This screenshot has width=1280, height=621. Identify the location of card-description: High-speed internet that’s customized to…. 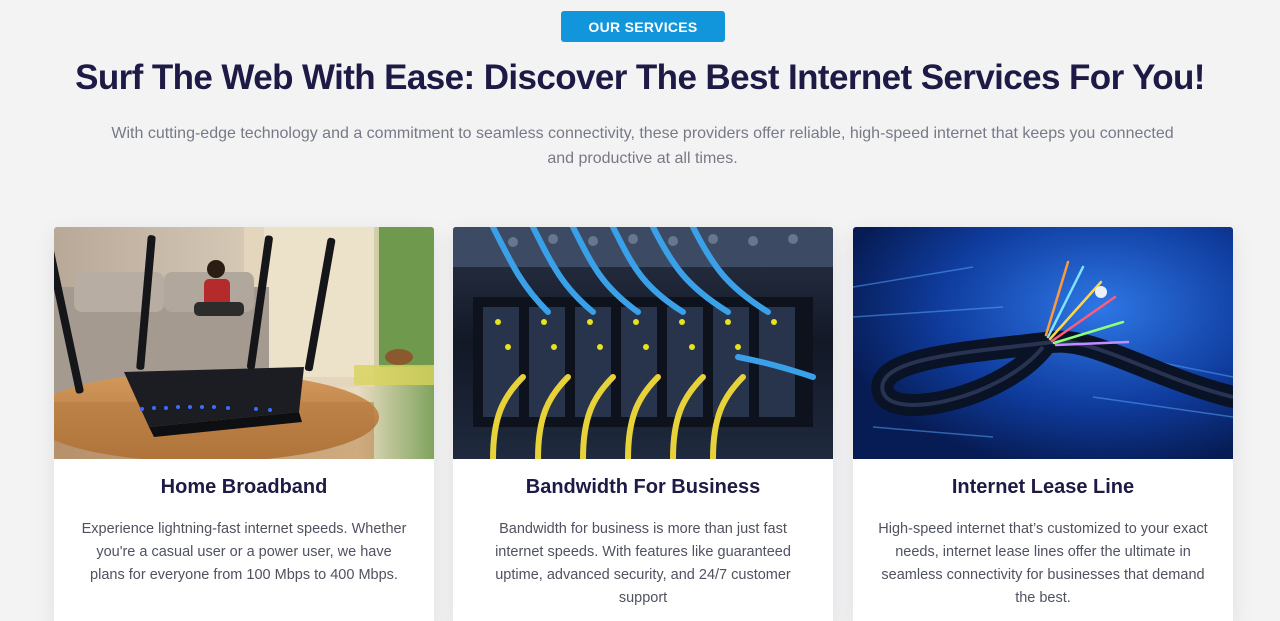
(1043, 563).